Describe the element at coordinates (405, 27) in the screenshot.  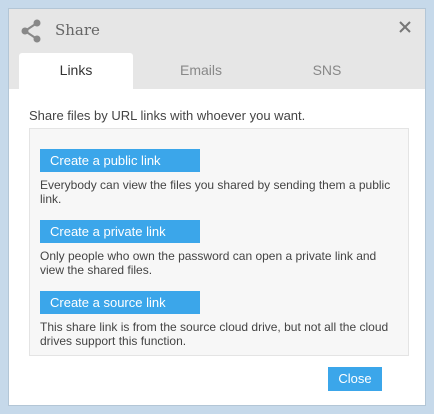
I see `close-icon` at that location.